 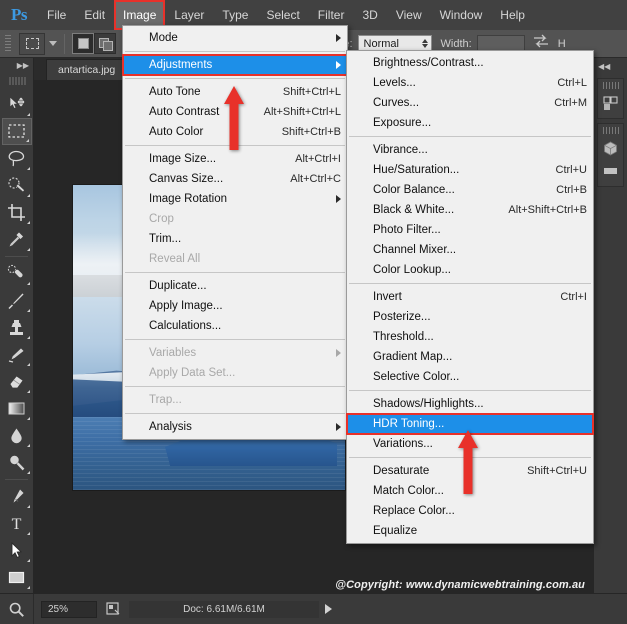 I want to click on collapse-tools-icon: ▶▶, so click(x=16, y=65).